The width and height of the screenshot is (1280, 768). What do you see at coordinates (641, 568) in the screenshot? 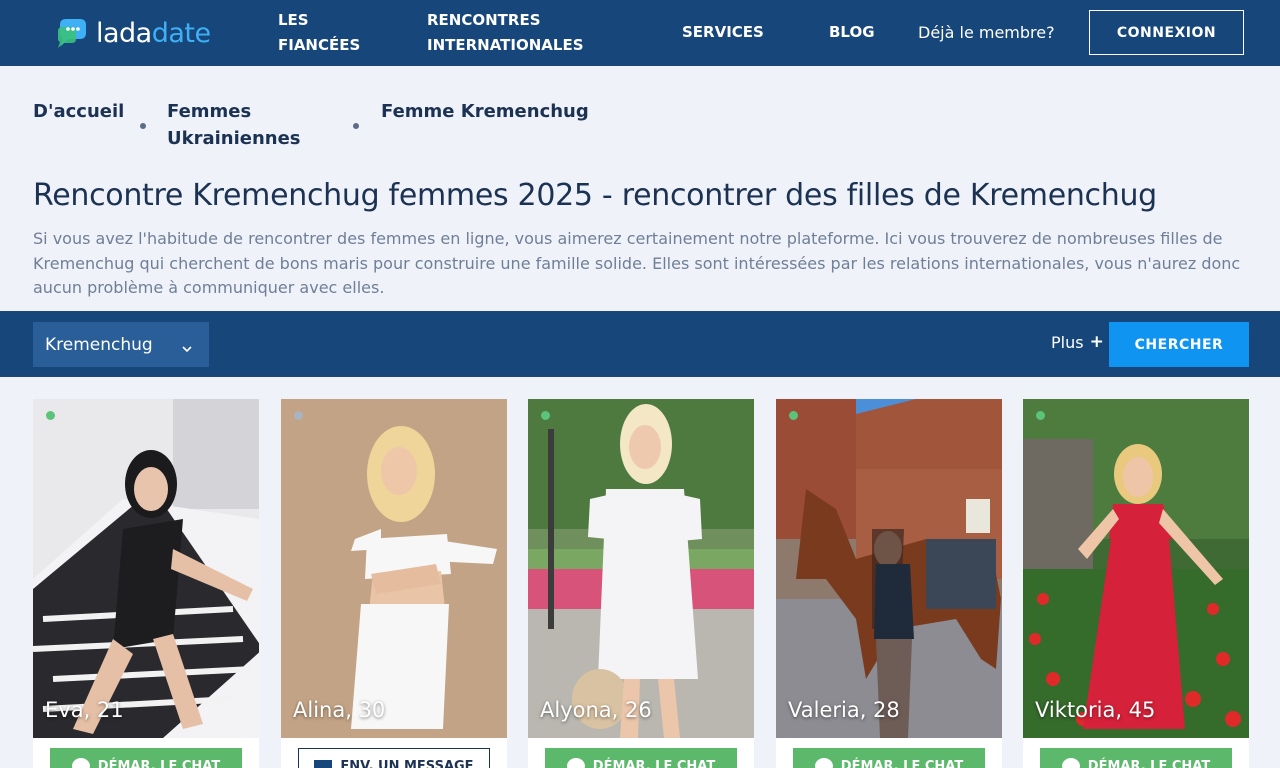
I see `profile-photo: Alyona, 26` at bounding box center [641, 568].